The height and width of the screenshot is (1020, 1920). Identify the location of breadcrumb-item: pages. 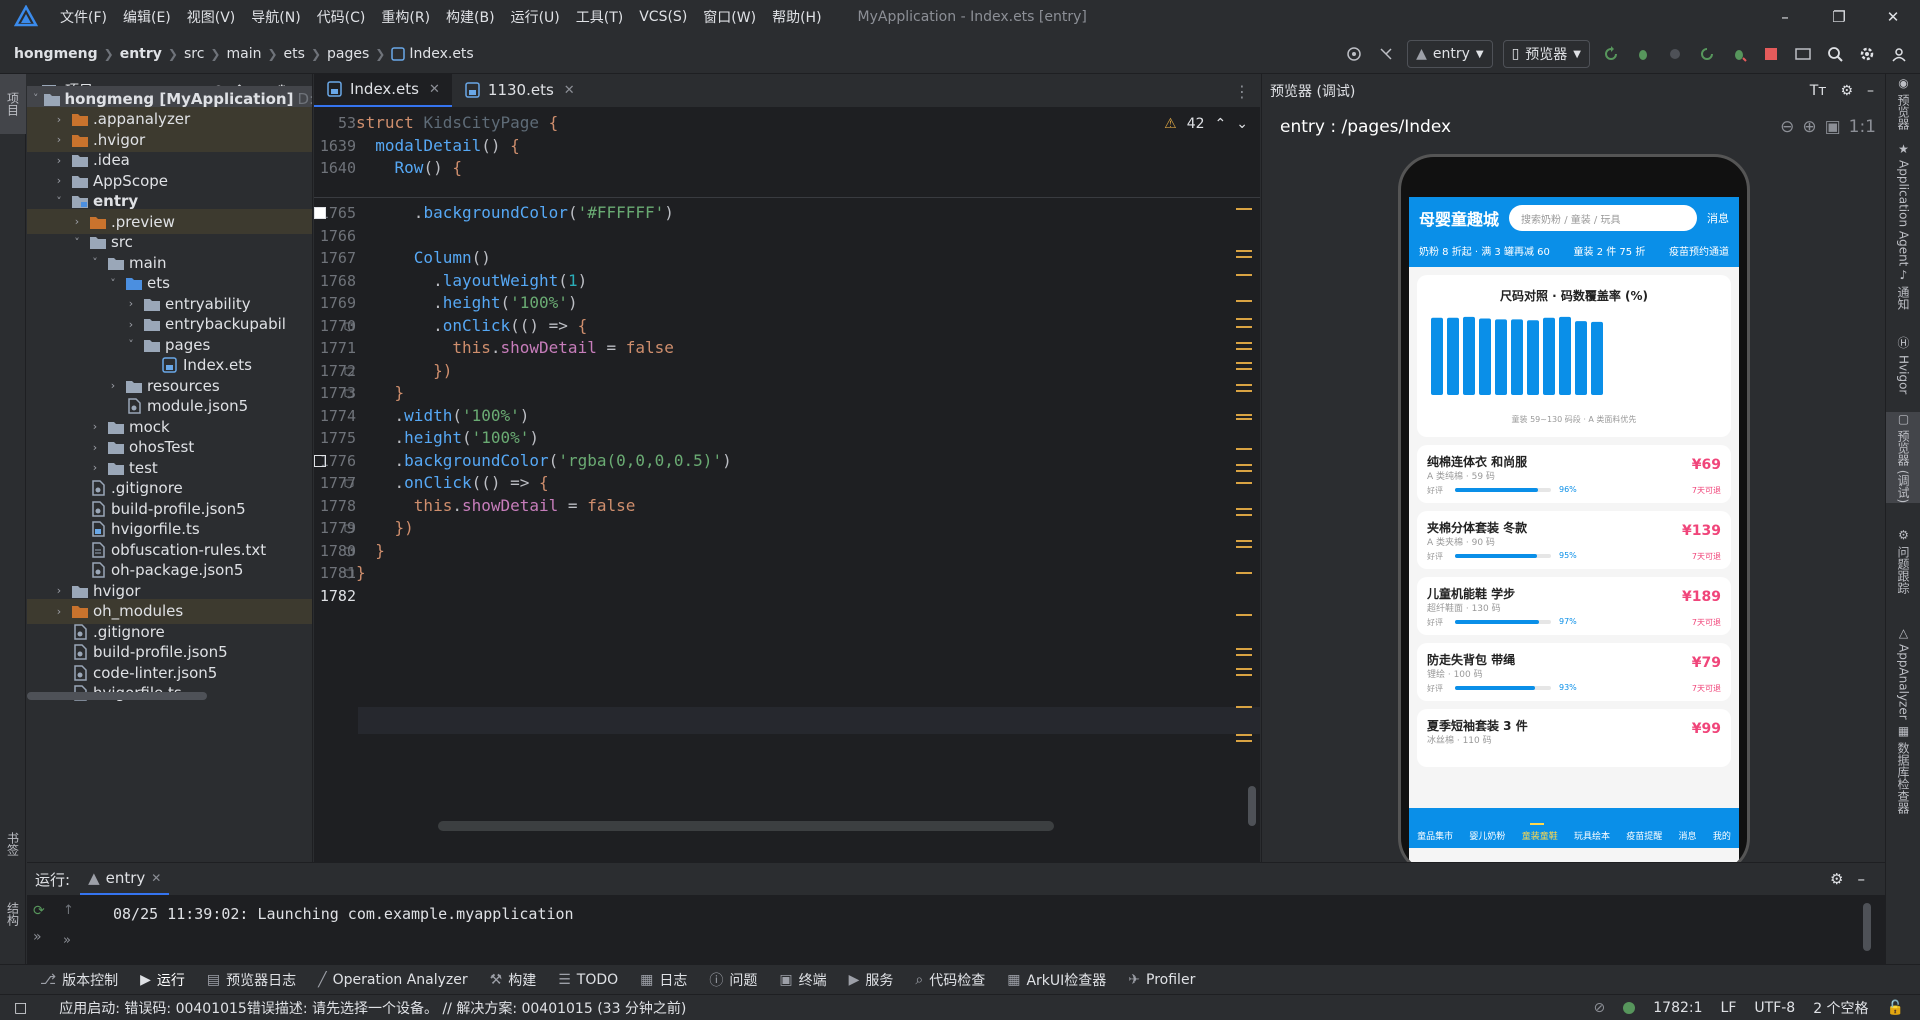
(348, 54).